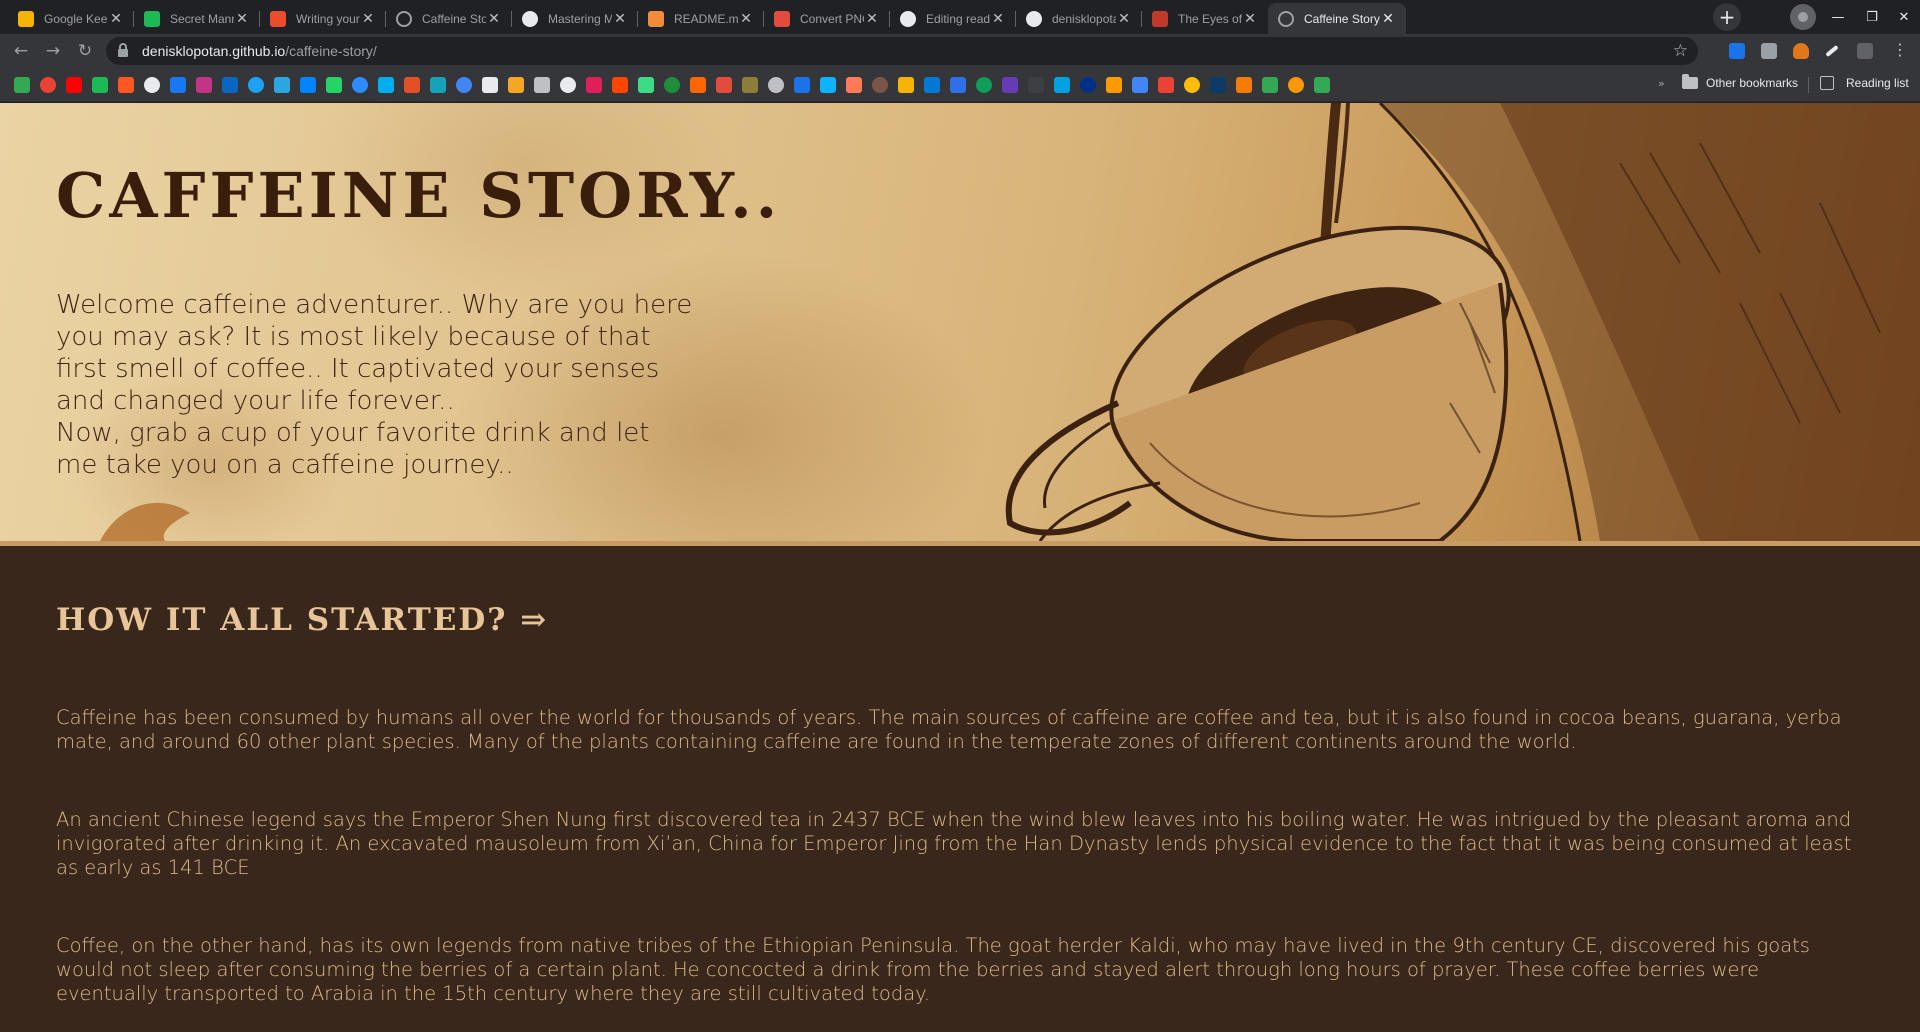  I want to click on tab: Secret Mann ✕, so click(197, 18).